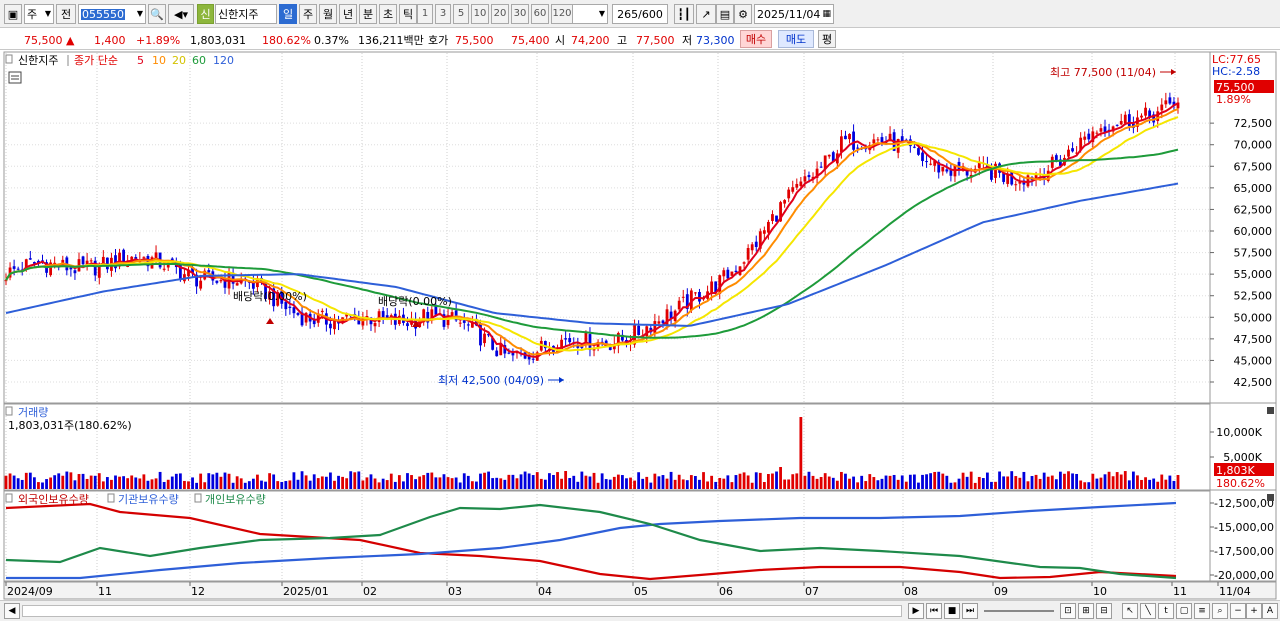  I want to click on x-label-7: 05, so click(641, 591).